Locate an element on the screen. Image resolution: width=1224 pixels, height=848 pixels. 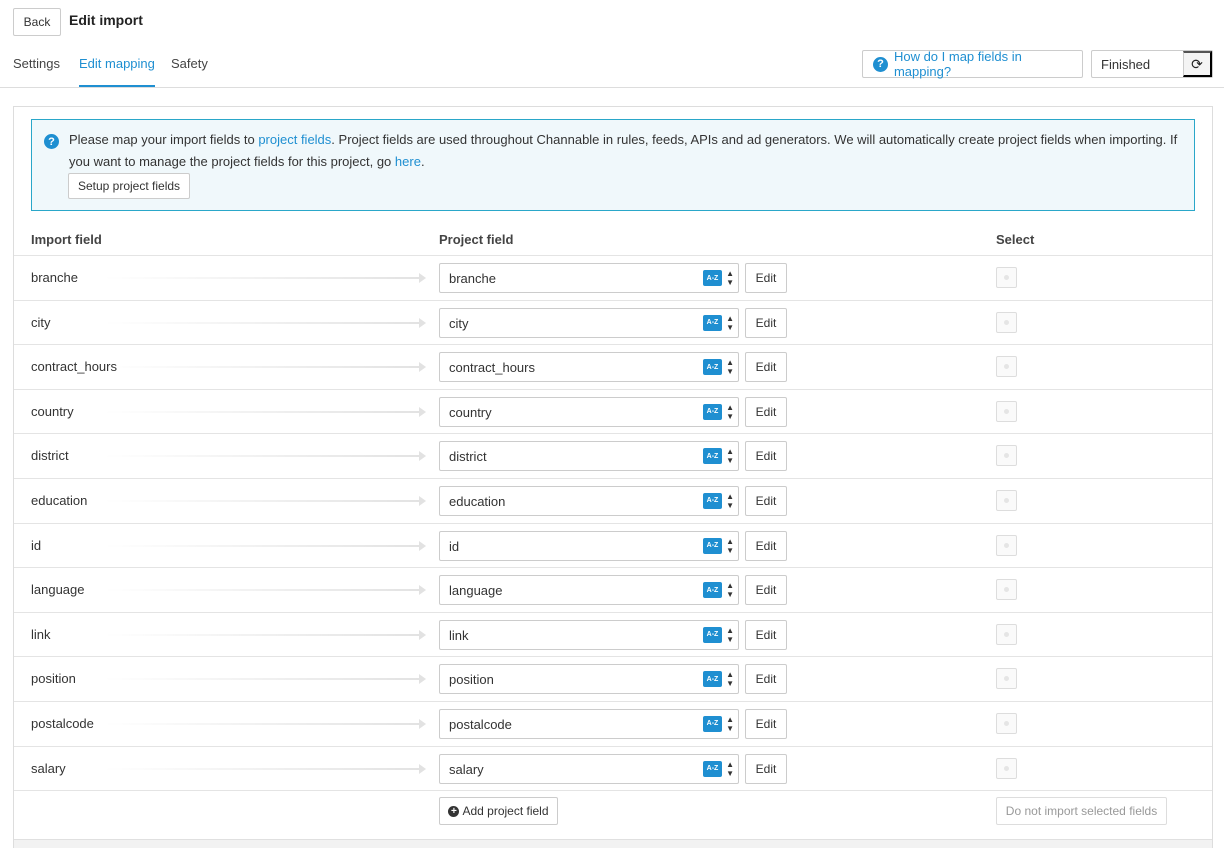
mapping-row: postalcode postalcode A-Z ▲ ▼ Edit is located at coordinates (613, 723).